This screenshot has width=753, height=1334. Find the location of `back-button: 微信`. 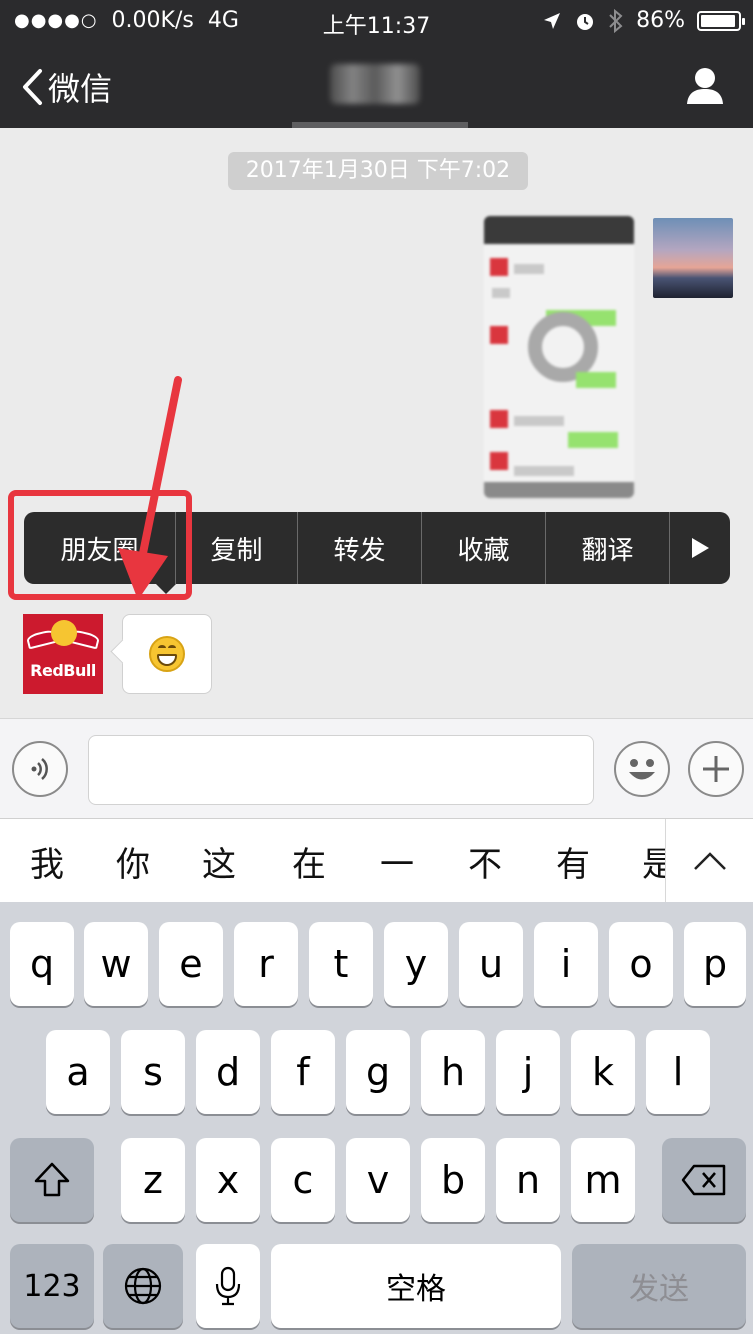

back-button: 微信 is located at coordinates (66, 87).